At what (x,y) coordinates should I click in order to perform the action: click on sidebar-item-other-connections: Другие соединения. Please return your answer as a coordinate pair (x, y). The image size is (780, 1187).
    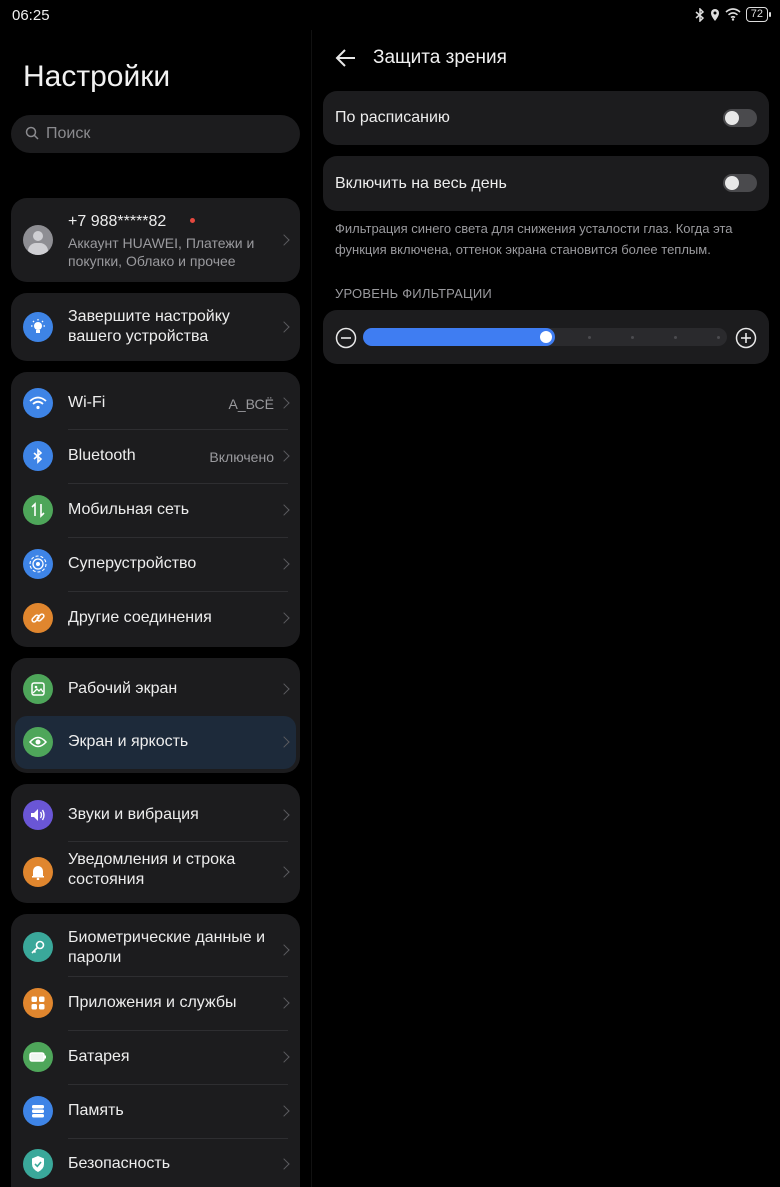
    Looking at the image, I should click on (155, 618).